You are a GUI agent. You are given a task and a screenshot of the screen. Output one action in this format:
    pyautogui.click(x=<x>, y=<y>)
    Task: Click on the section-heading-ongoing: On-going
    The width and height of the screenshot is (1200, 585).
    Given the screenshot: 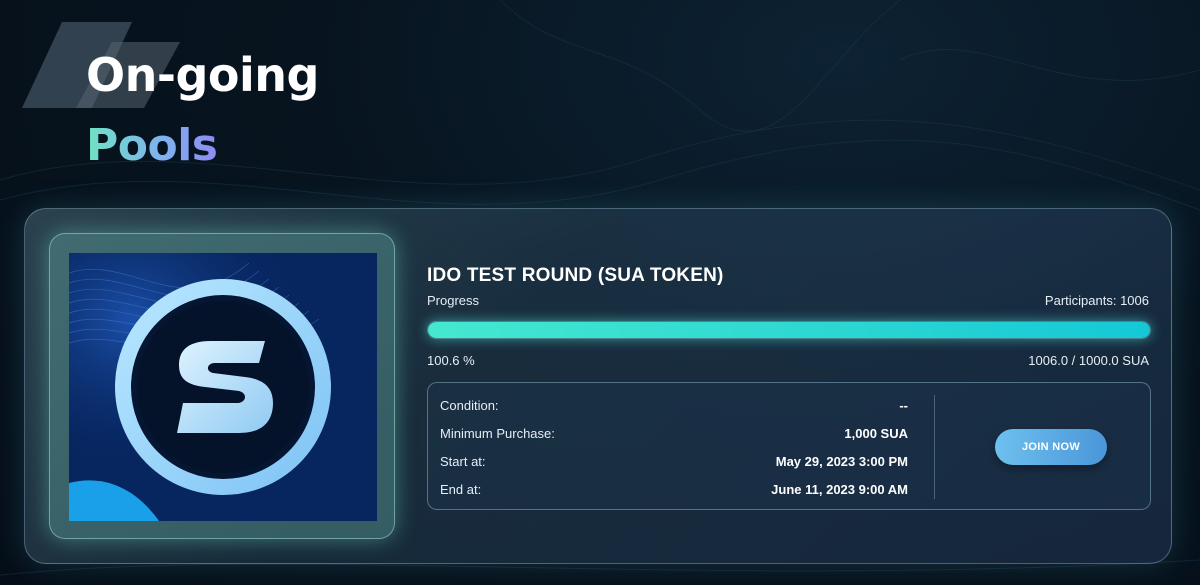 What is the action you would take?
    pyautogui.click(x=202, y=75)
    